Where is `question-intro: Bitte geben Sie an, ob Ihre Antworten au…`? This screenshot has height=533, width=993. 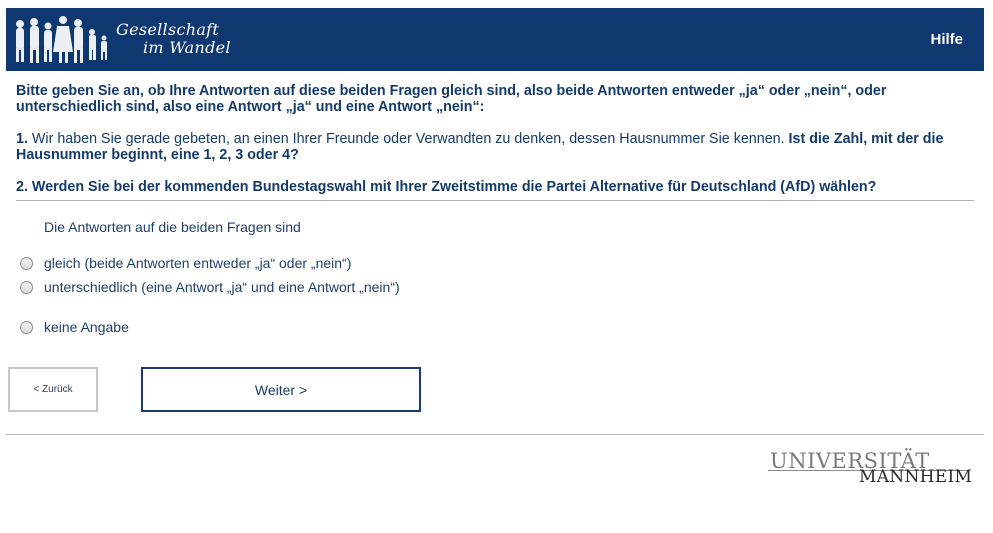 question-intro: Bitte geben Sie an, ob Ihre Antworten au… is located at coordinates (451, 99).